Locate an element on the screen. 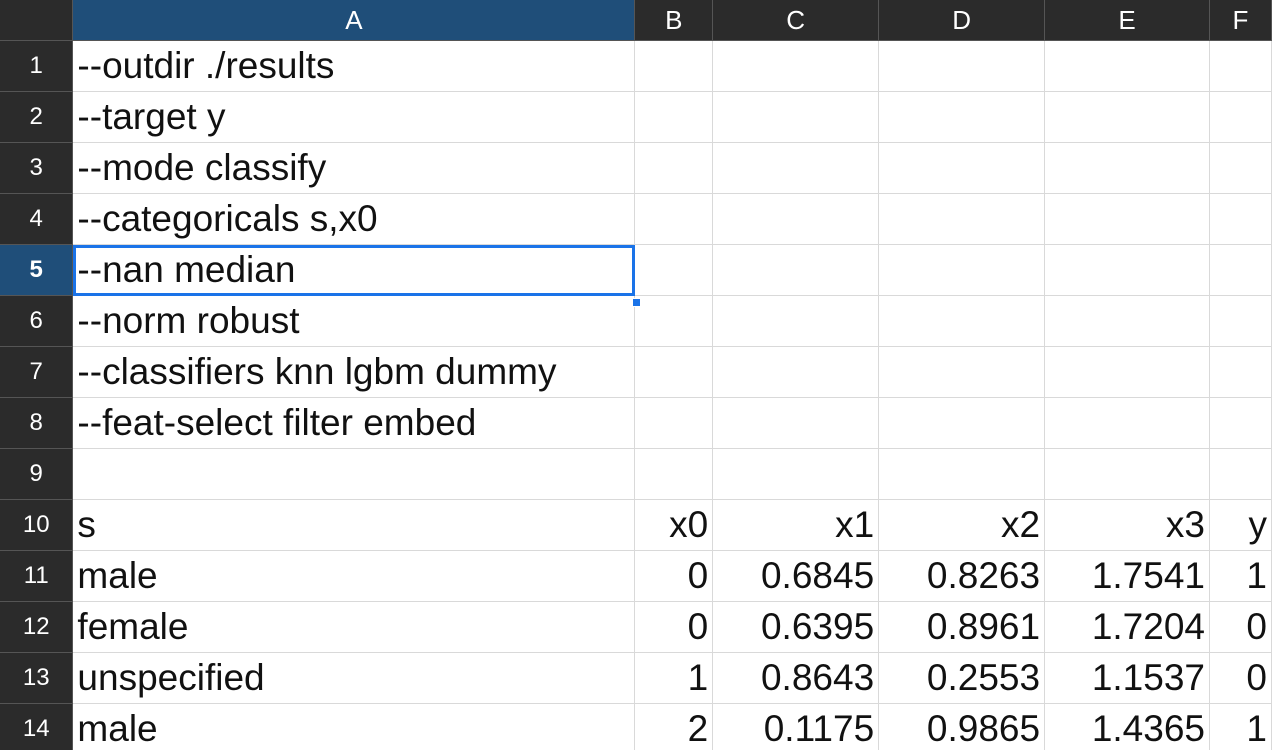  cell-d14: 0.9865 is located at coordinates (962, 726).